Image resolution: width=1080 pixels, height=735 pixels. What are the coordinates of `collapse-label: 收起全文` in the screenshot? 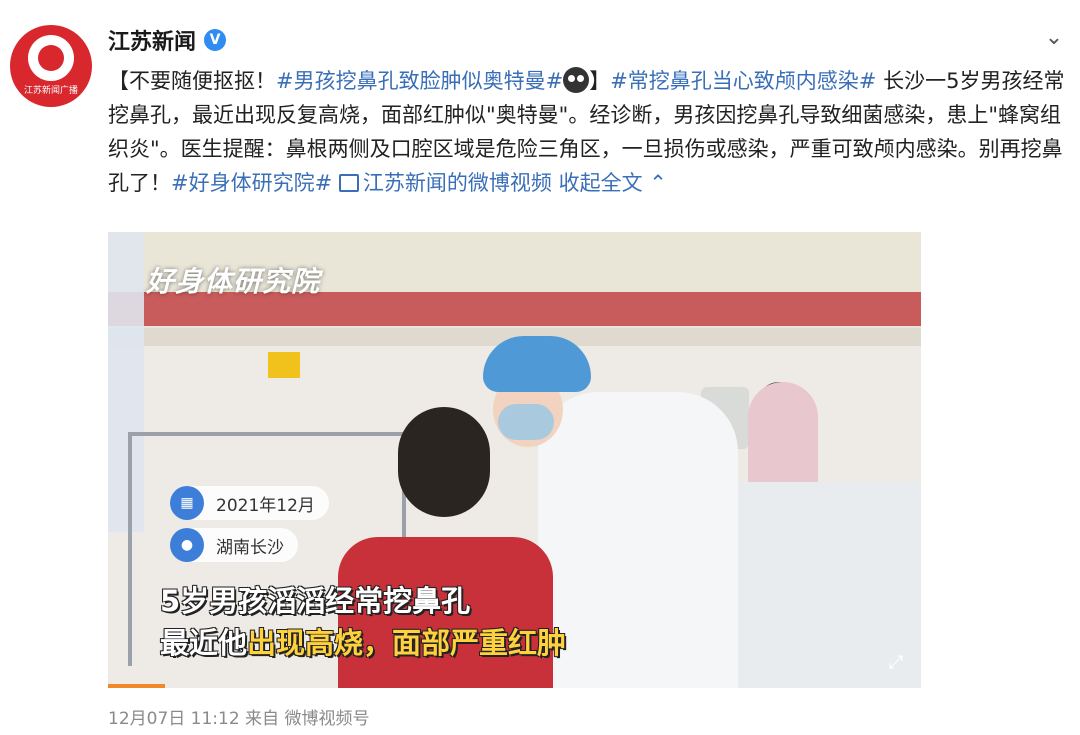 It's located at (597, 183).